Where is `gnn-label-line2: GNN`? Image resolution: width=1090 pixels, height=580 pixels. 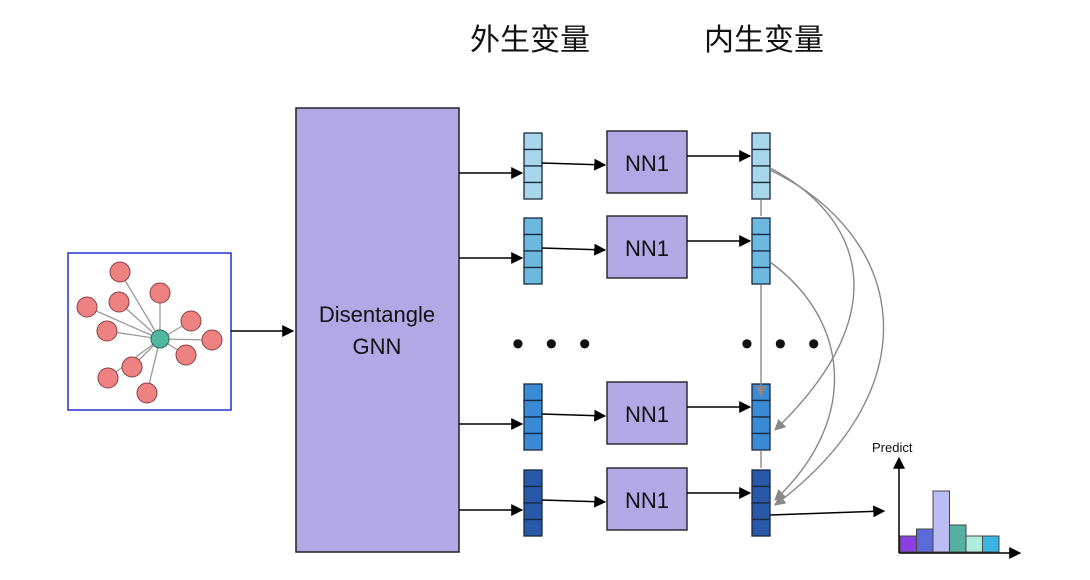 gnn-label-line2: GNN is located at coordinates (377, 346).